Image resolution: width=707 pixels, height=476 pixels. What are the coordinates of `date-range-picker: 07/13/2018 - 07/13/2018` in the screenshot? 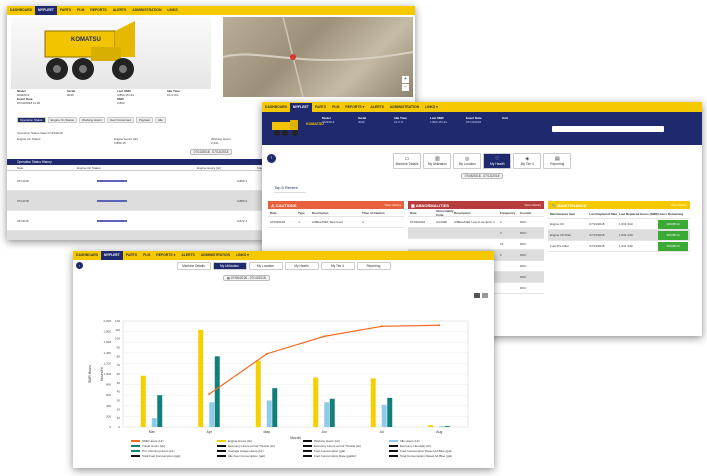 It's located at (211, 152).